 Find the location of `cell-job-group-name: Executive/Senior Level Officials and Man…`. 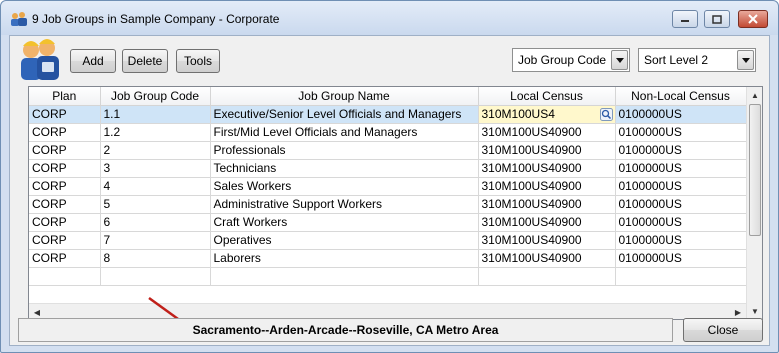

cell-job-group-name: Executive/Senior Level Officials and Man… is located at coordinates (344, 114).